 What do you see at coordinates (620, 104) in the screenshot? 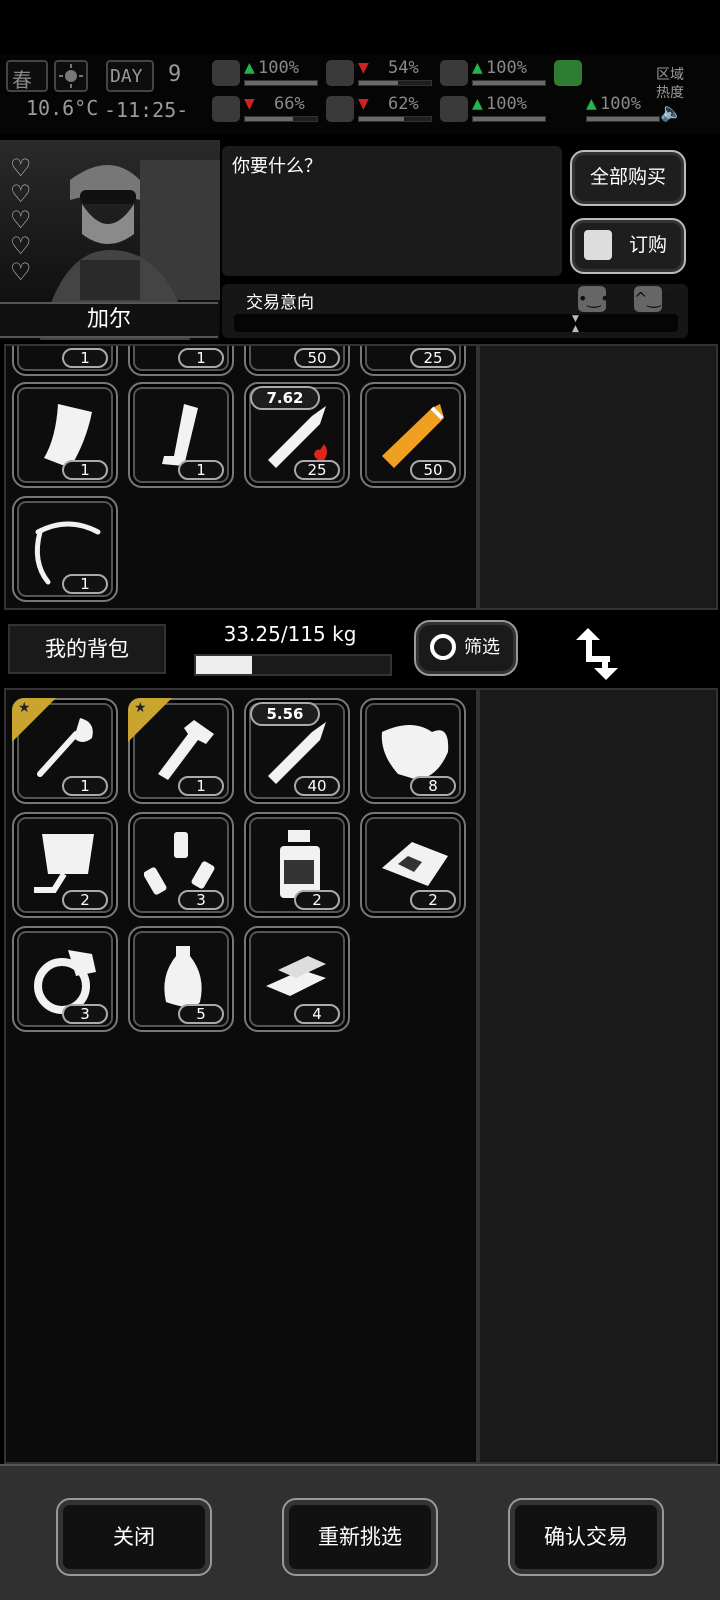
I see `energy-value: 100%` at bounding box center [620, 104].